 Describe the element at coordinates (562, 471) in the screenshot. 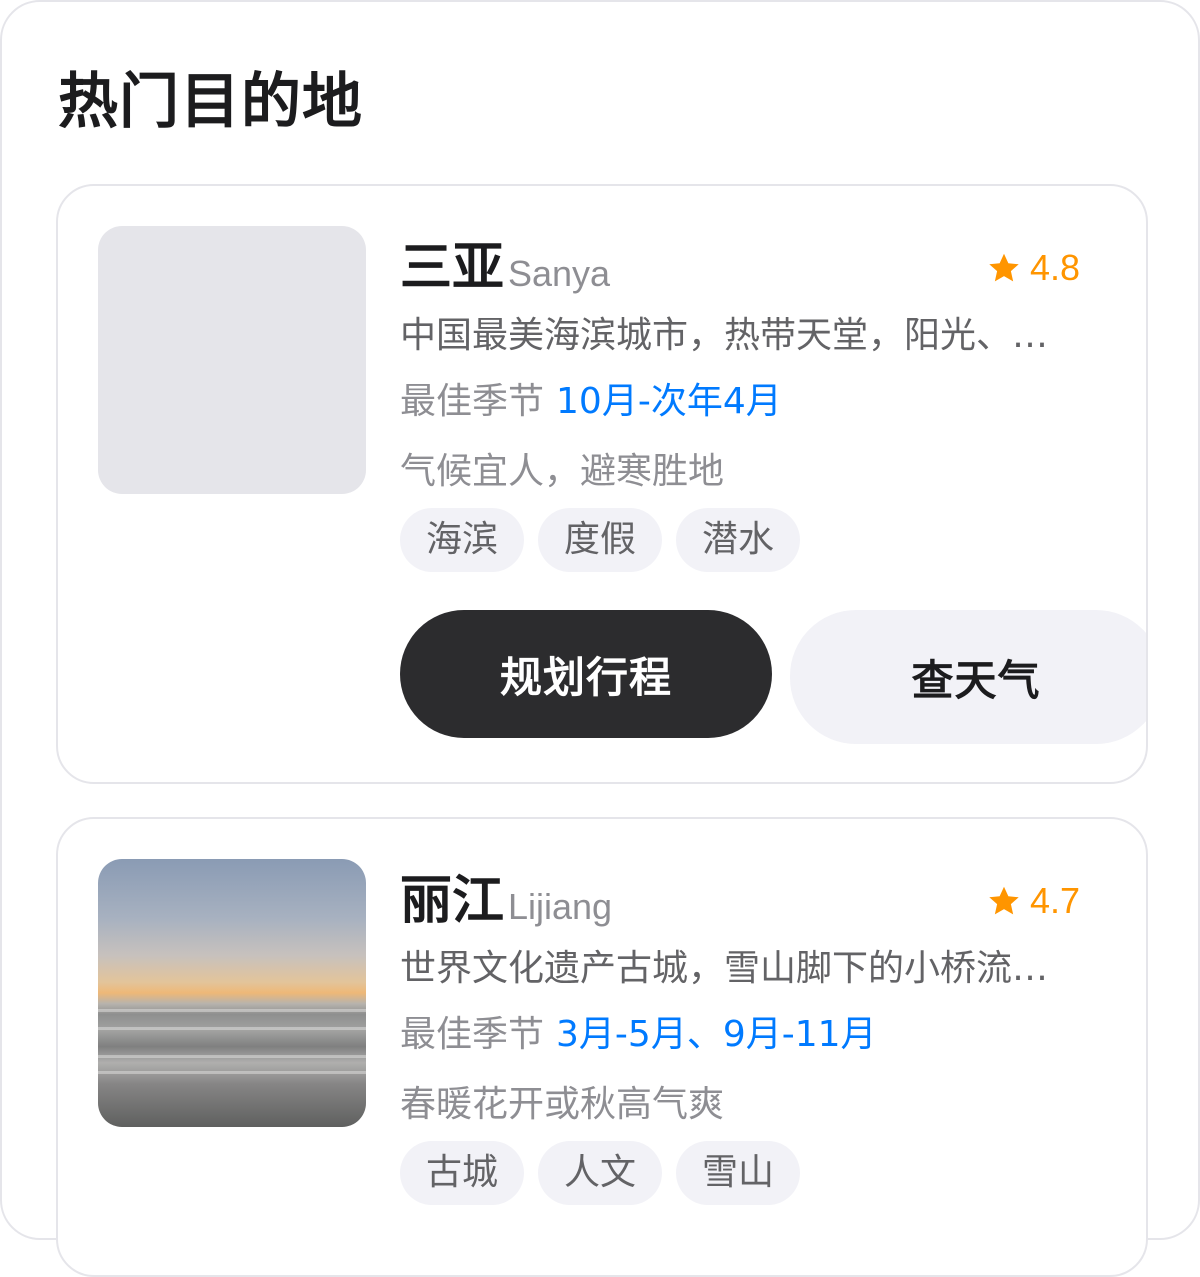

I see `season-note: 气候宜人，避寒胜地` at that location.